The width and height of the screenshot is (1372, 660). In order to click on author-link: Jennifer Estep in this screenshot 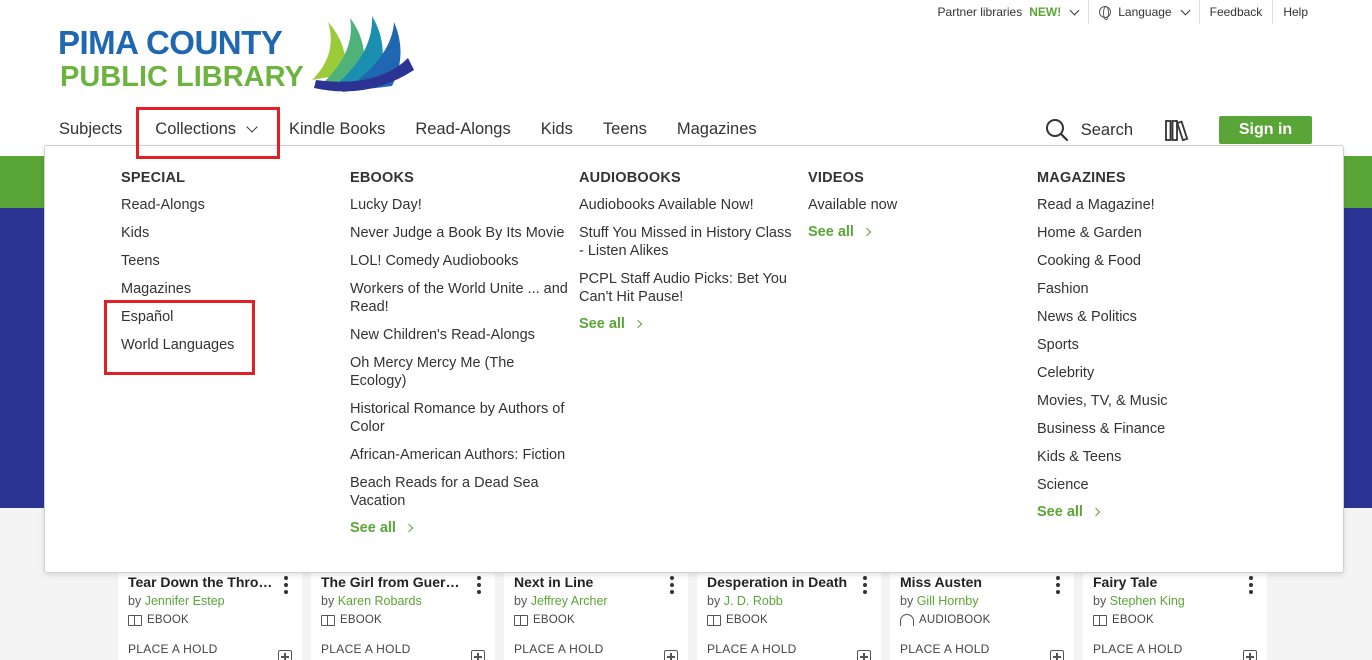, I will do `click(185, 601)`.